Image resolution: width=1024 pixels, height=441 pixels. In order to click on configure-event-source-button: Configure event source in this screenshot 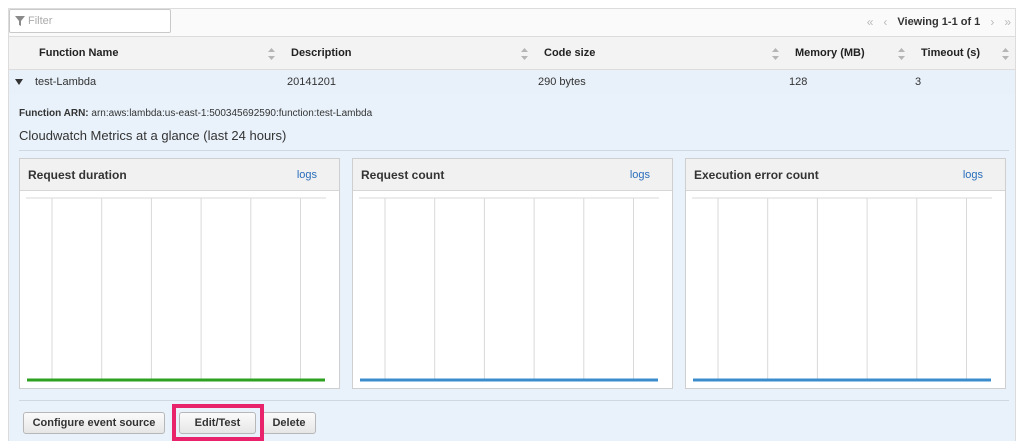, I will do `click(94, 423)`.